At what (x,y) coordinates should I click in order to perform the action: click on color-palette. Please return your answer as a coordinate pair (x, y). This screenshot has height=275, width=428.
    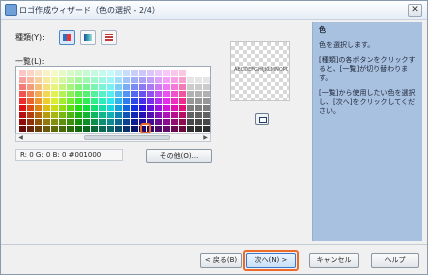
    Looking at the image, I should click on (113, 104).